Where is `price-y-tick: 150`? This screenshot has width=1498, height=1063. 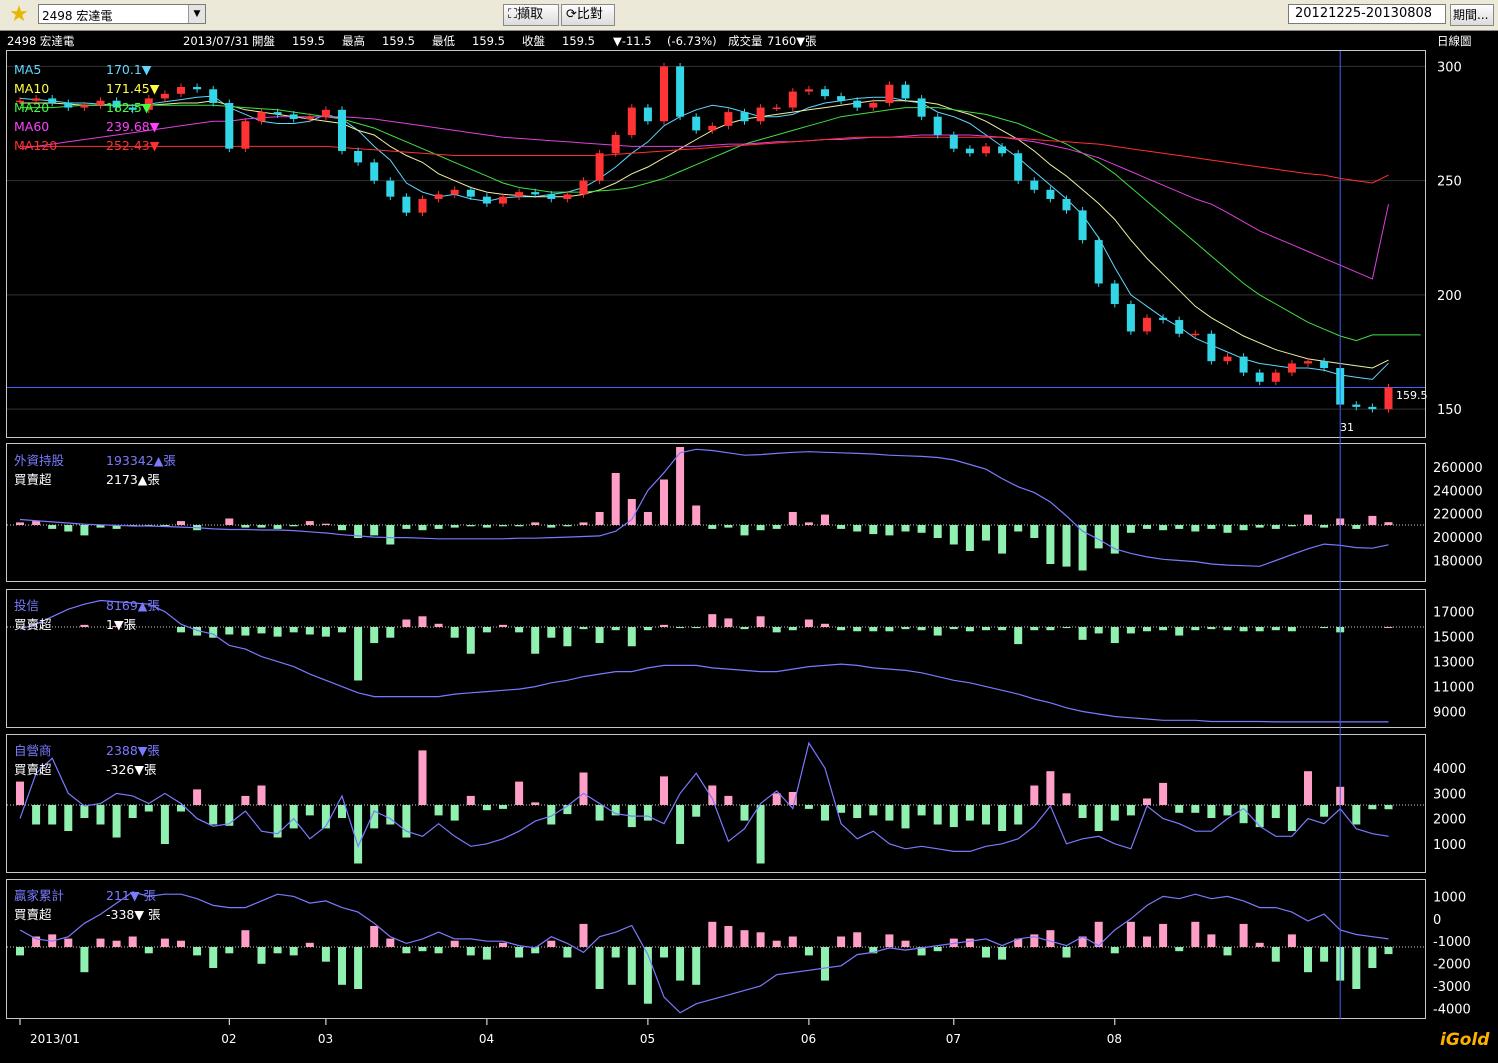 price-y-tick: 150 is located at coordinates (1449, 410).